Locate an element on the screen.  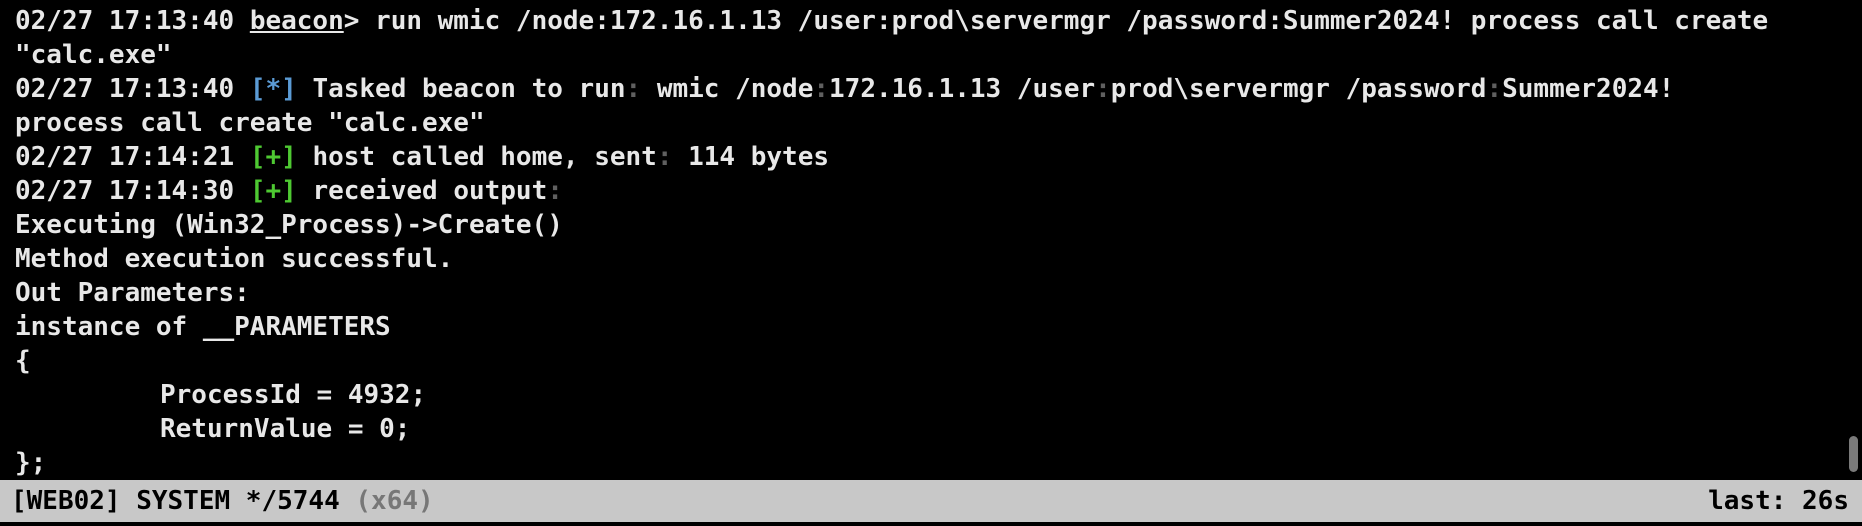
output-label: received output is located at coordinates (430, 191).